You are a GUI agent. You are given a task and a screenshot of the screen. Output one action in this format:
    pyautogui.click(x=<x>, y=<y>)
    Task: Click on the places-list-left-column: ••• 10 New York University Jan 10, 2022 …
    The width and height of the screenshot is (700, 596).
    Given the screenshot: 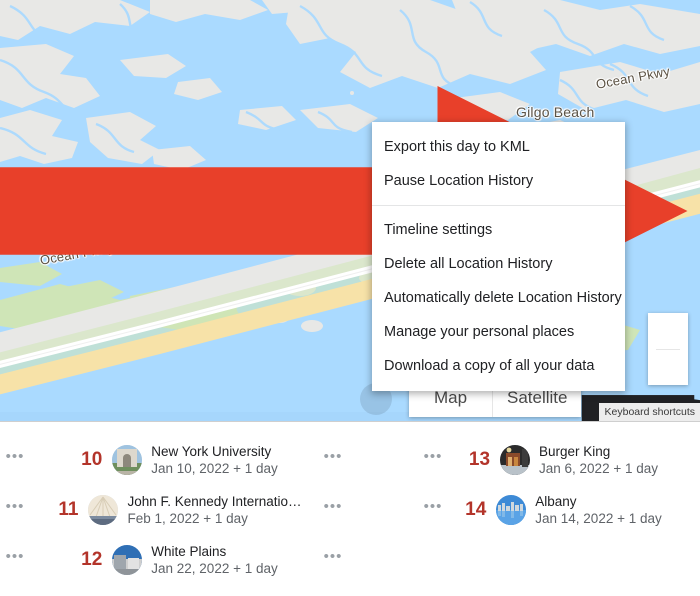 What is the action you would take?
    pyautogui.click(x=175, y=510)
    